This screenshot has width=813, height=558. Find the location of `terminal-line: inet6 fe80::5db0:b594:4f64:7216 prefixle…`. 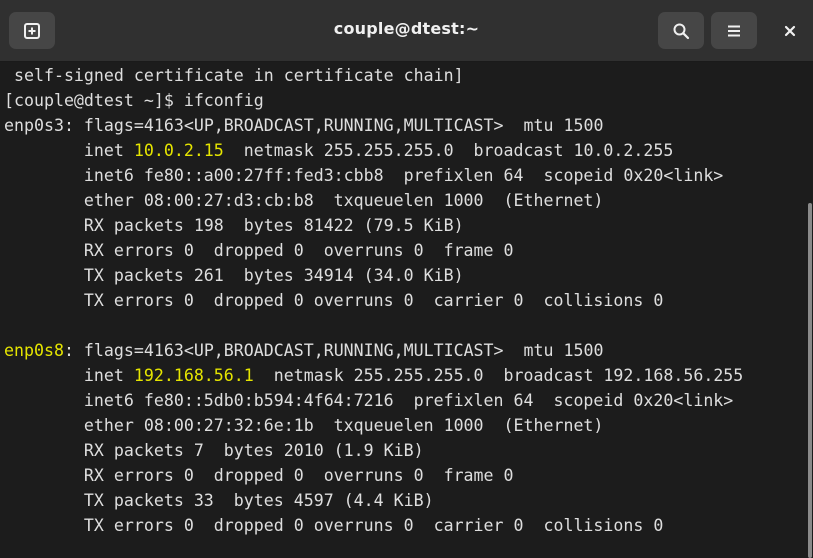

terminal-line: inet6 fe80::5db0:b594:4f64:7216 prefixle… is located at coordinates (369, 400).